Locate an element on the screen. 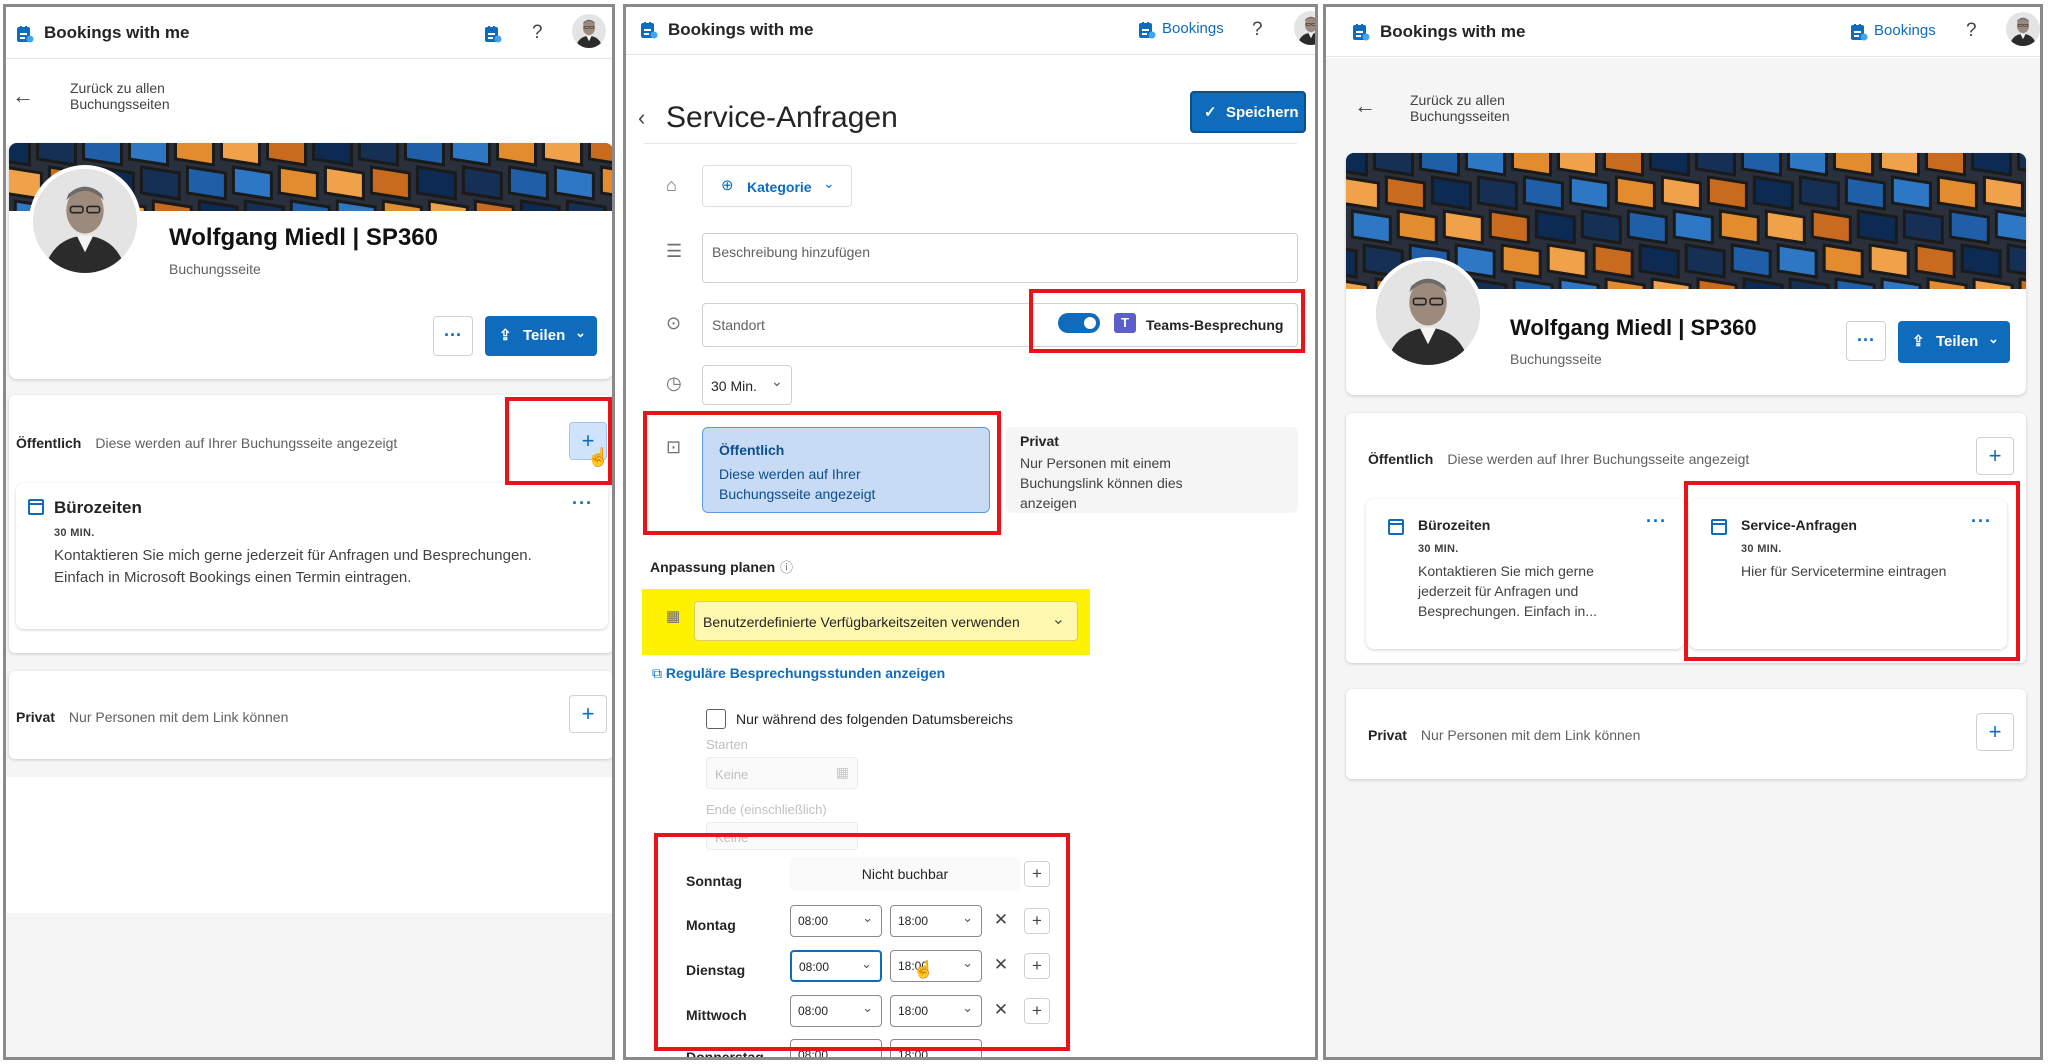 Image resolution: width=2048 pixels, height=1064 pixels. page-title: Service-Anfragen is located at coordinates (782, 117).